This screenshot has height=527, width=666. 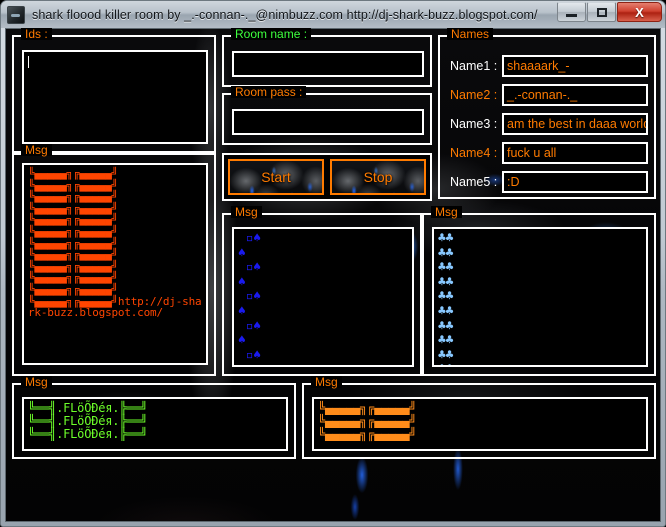 I want to click on name3-label: Name3 :, so click(x=474, y=124).